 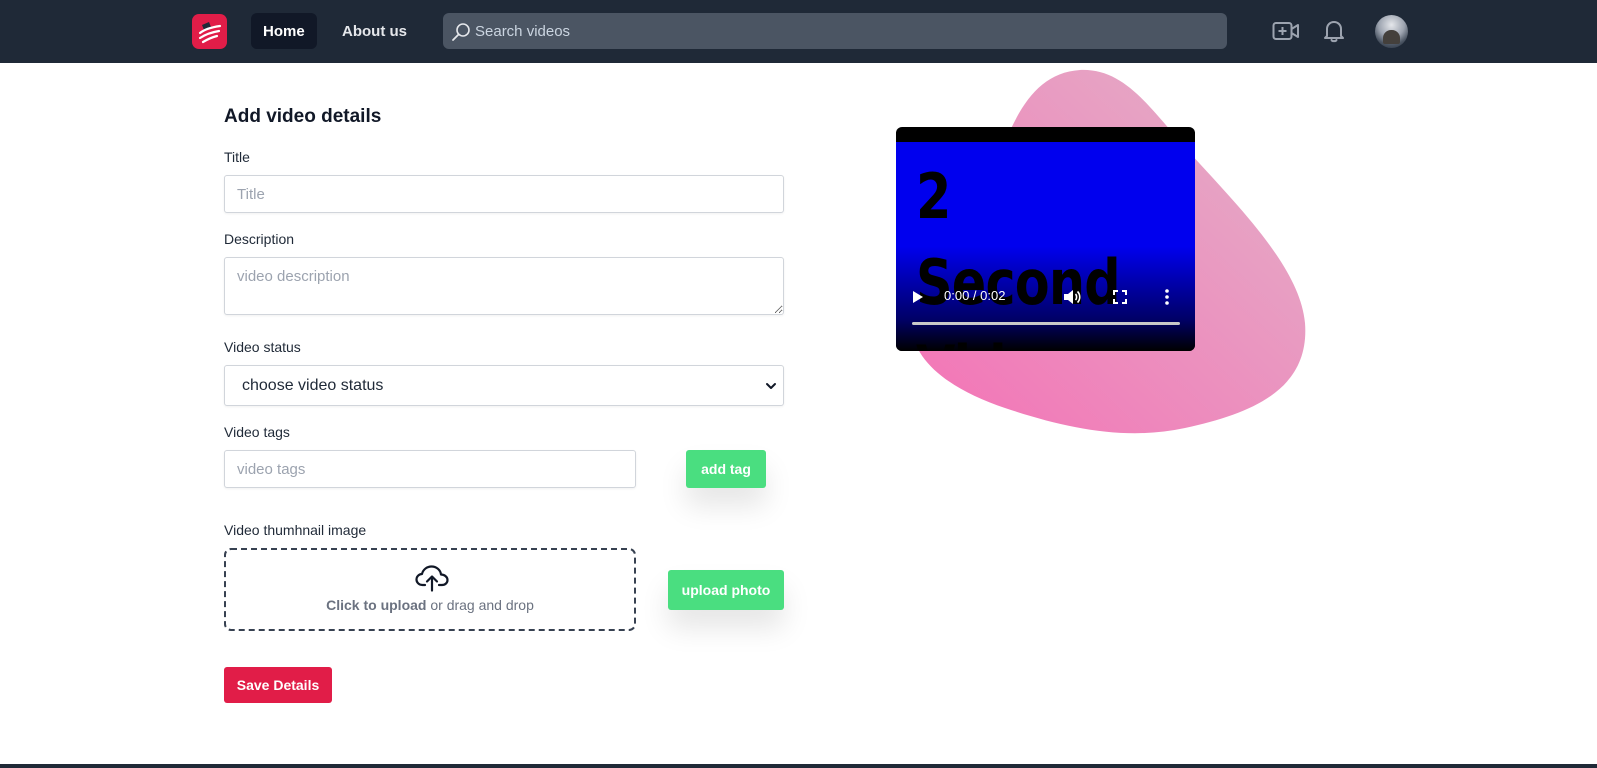 I want to click on cloud-upload-icon, so click(x=432, y=578).